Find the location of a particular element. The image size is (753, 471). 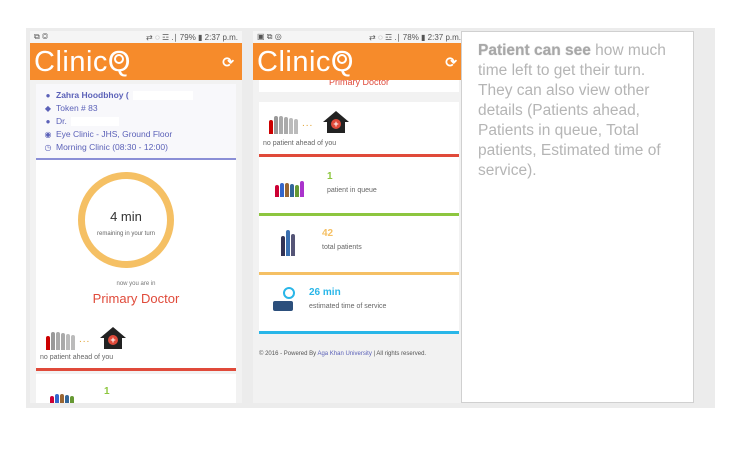

status-left-icons: ▣ ⧉ ◎ is located at coordinates (269, 36).